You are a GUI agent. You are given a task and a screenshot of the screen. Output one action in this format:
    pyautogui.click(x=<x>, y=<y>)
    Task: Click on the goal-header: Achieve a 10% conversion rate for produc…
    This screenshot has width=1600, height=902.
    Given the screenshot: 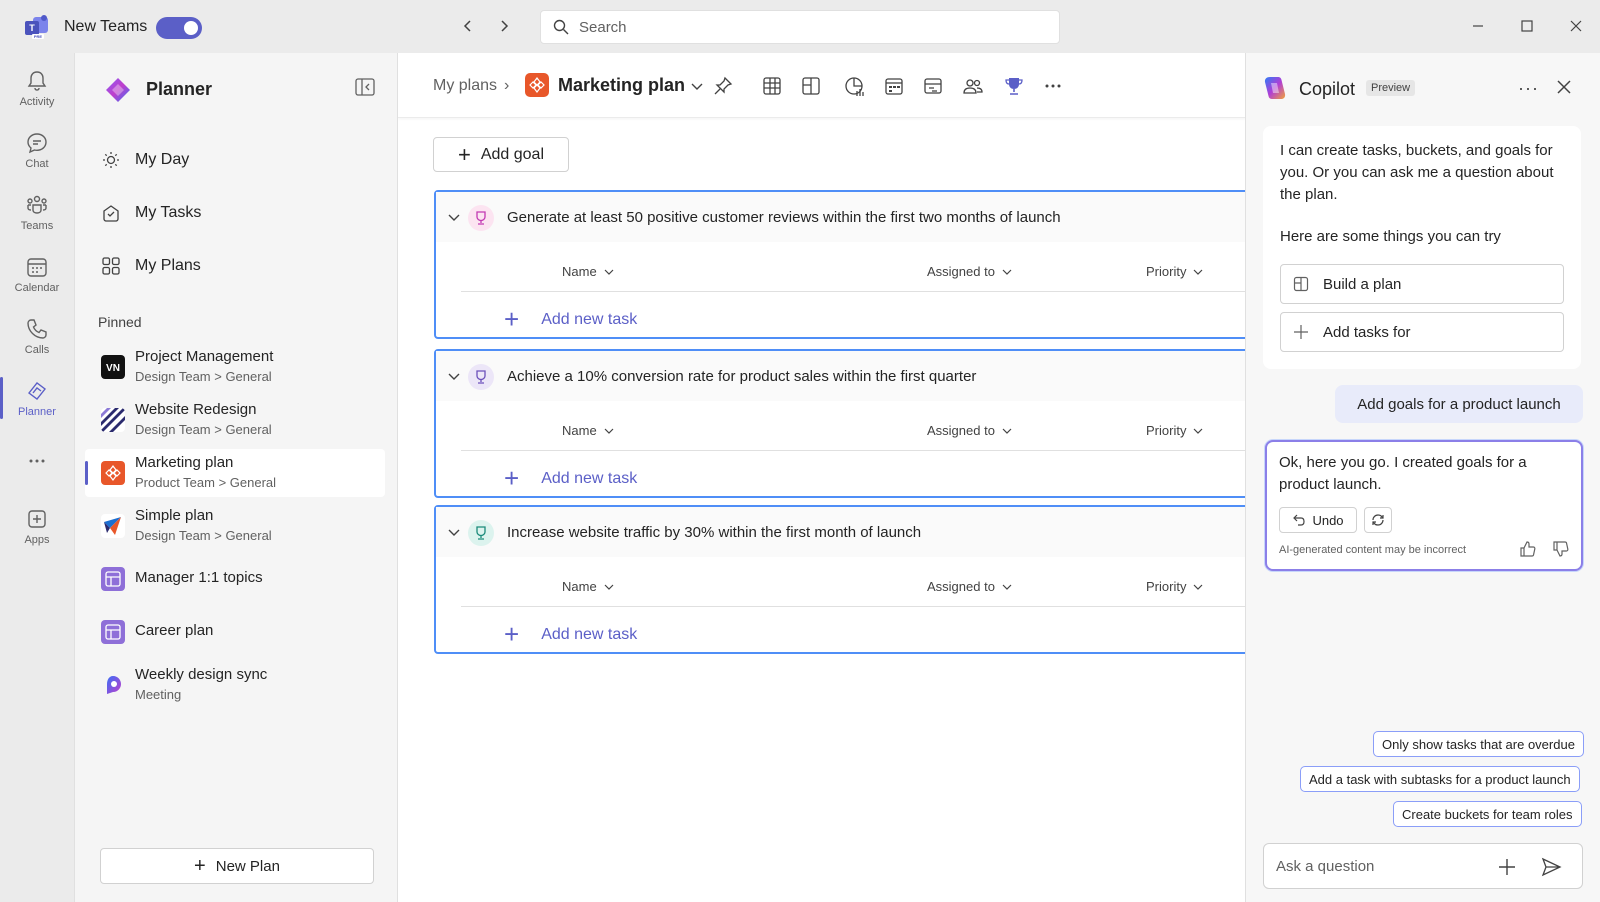 What is the action you would take?
    pyautogui.click(x=840, y=376)
    